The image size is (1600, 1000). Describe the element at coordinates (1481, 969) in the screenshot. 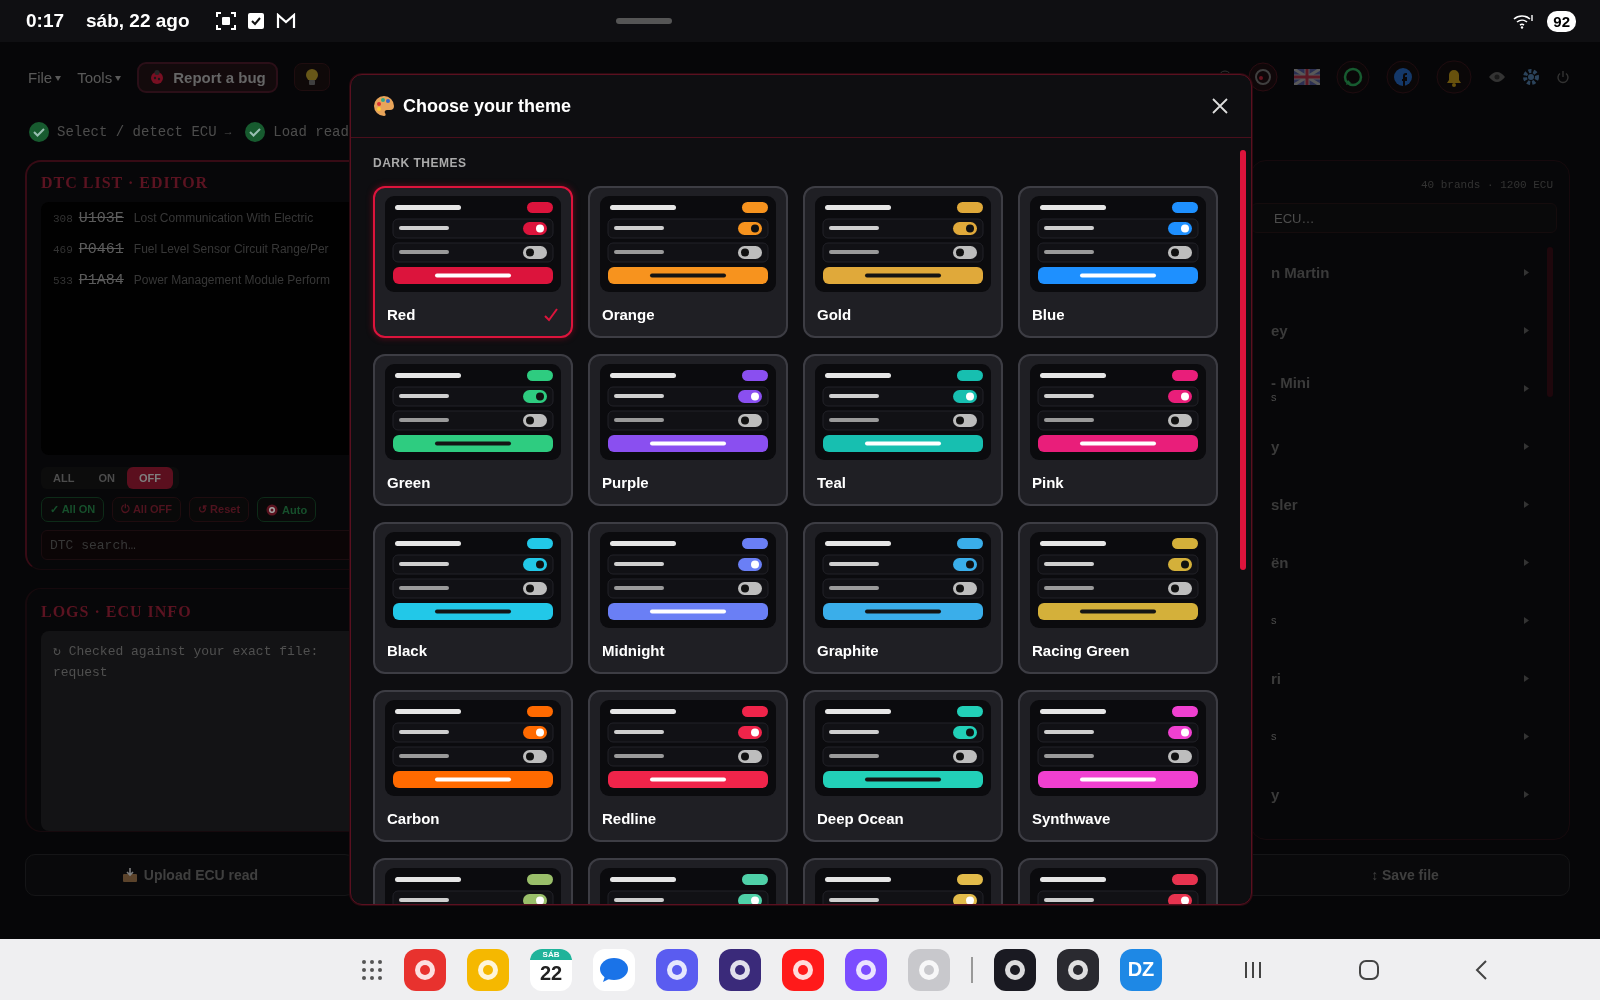

I see `back-icon` at that location.